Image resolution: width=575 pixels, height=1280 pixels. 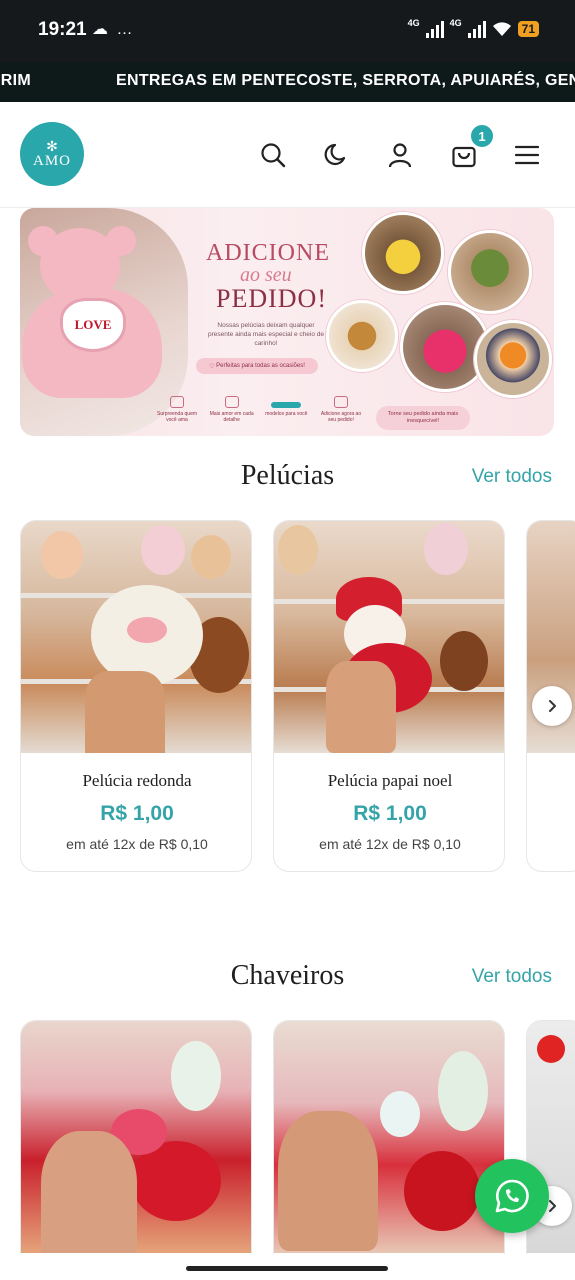 What do you see at coordinates (528, 29) in the screenshot?
I see `battery-icon: 71` at bounding box center [528, 29].